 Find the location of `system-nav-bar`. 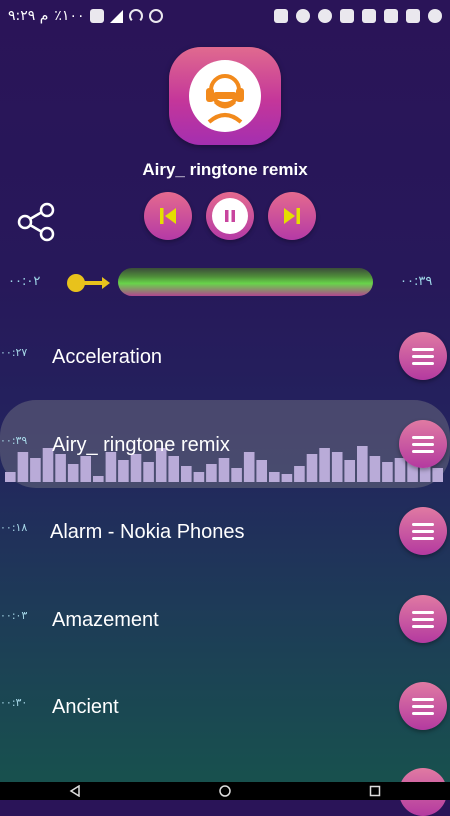

system-nav-bar is located at coordinates (225, 791).